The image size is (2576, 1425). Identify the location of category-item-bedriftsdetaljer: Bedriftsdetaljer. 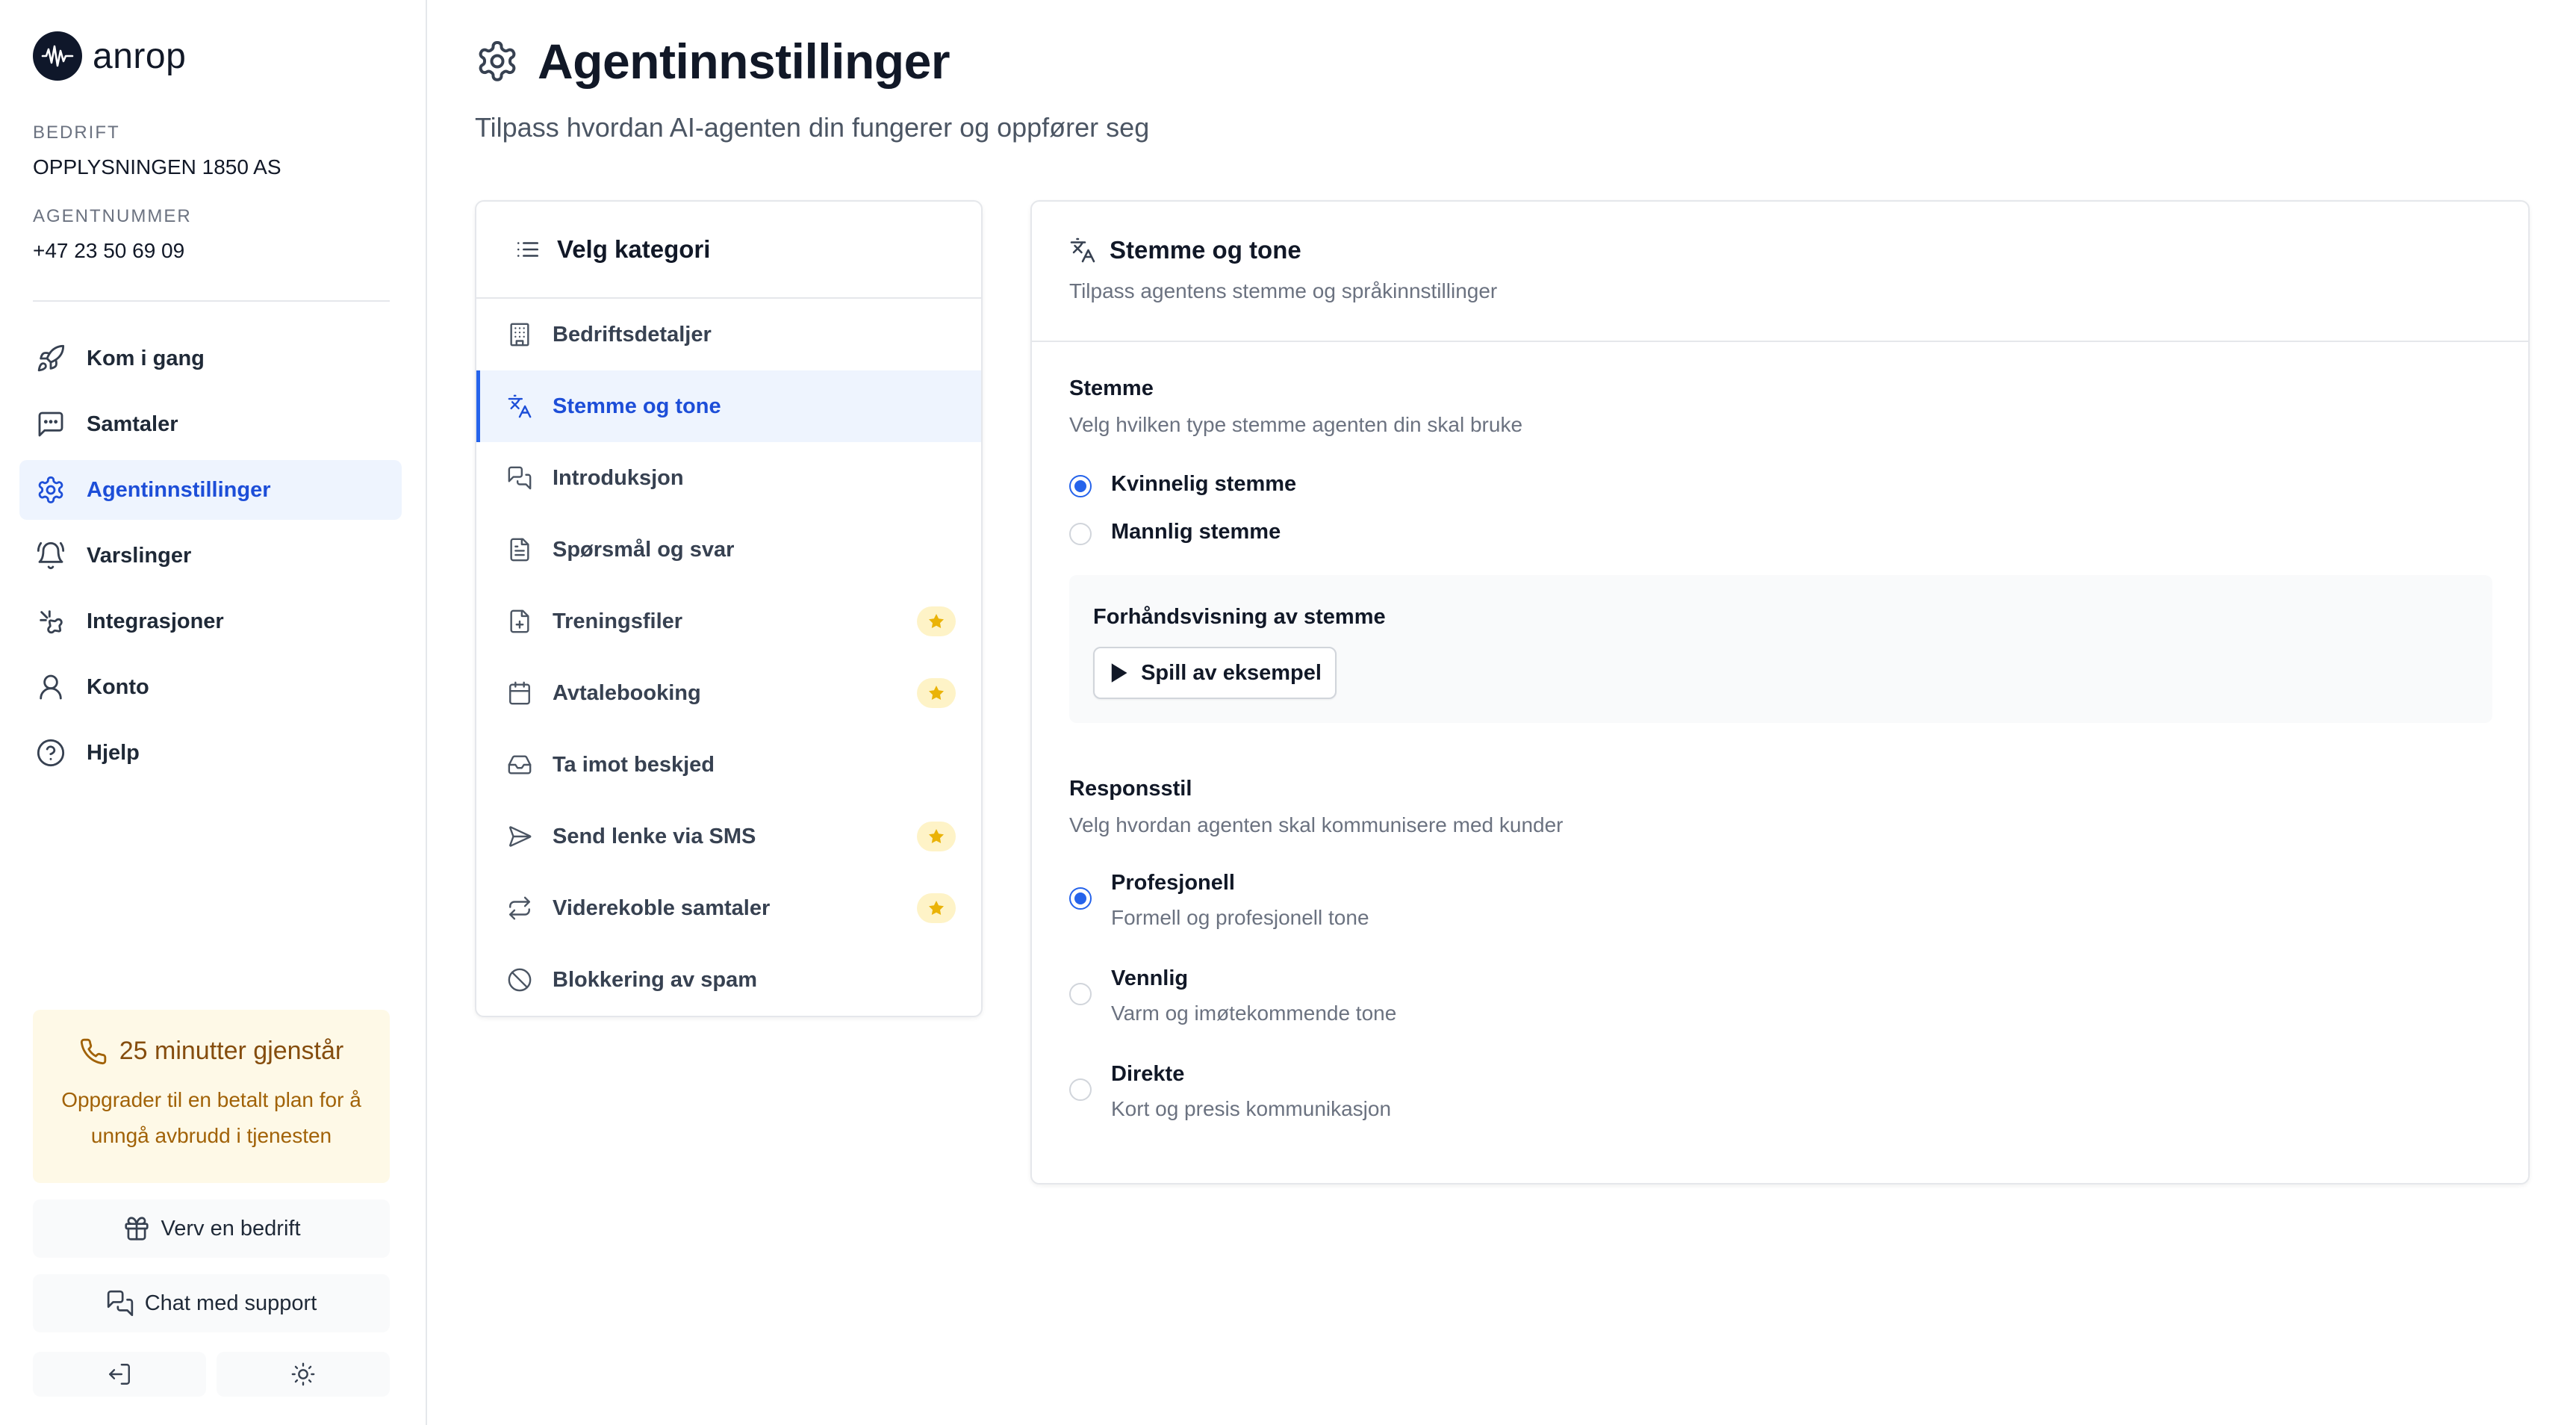
(728, 334).